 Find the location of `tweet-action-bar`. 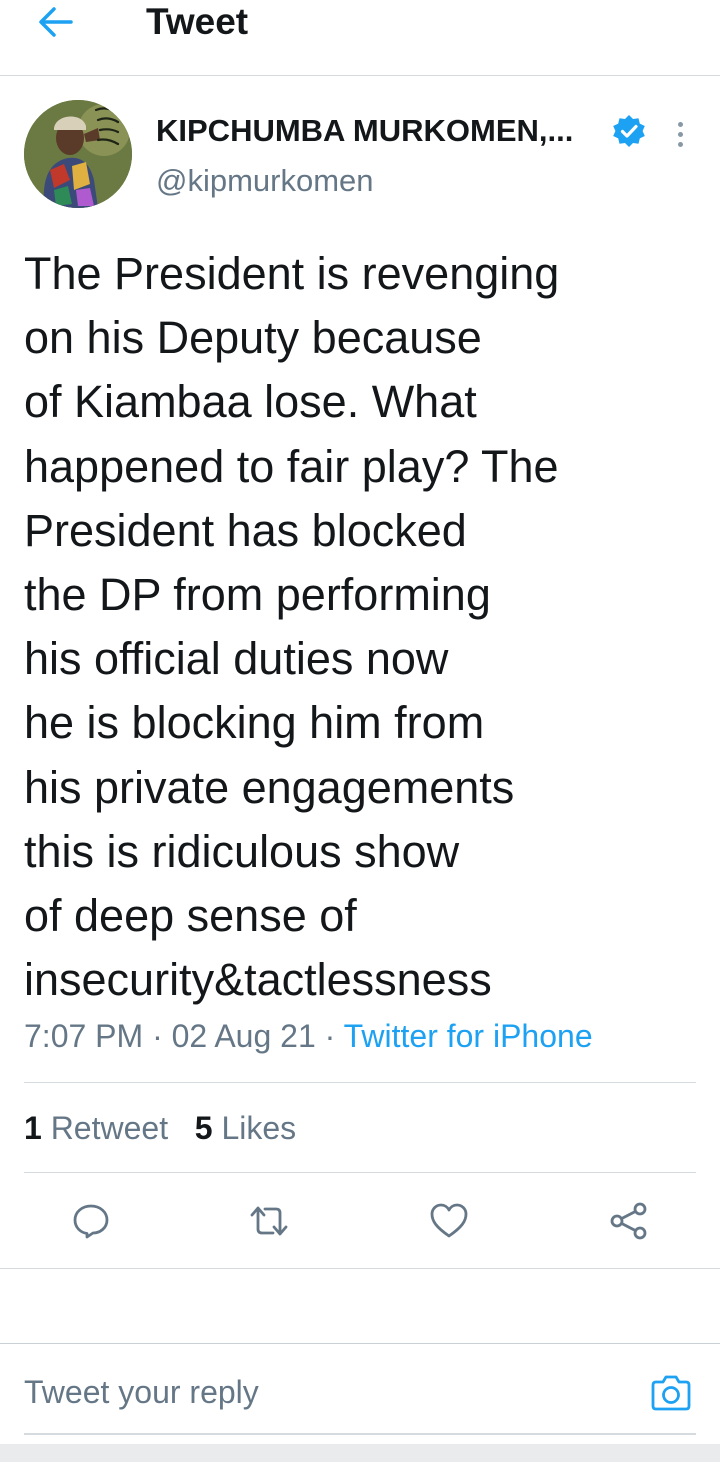

tweet-action-bar is located at coordinates (360, 1221).